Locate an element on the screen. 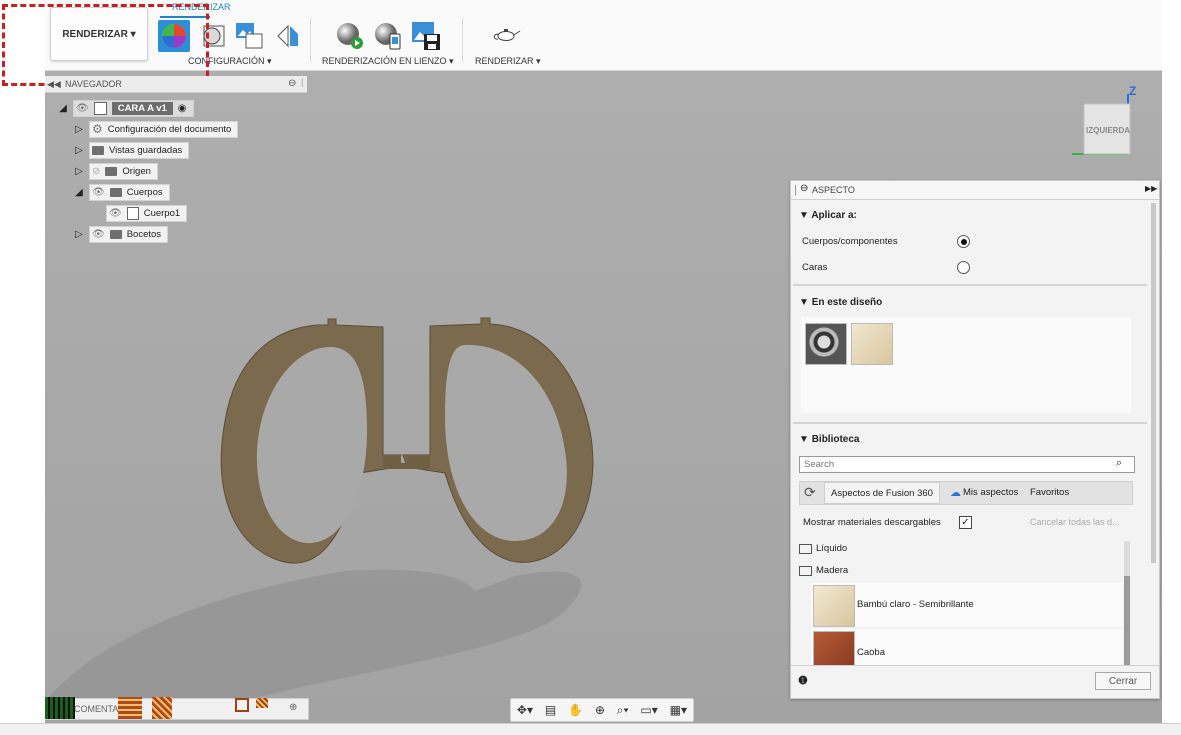  library-scrollbar is located at coordinates (1127, 603).